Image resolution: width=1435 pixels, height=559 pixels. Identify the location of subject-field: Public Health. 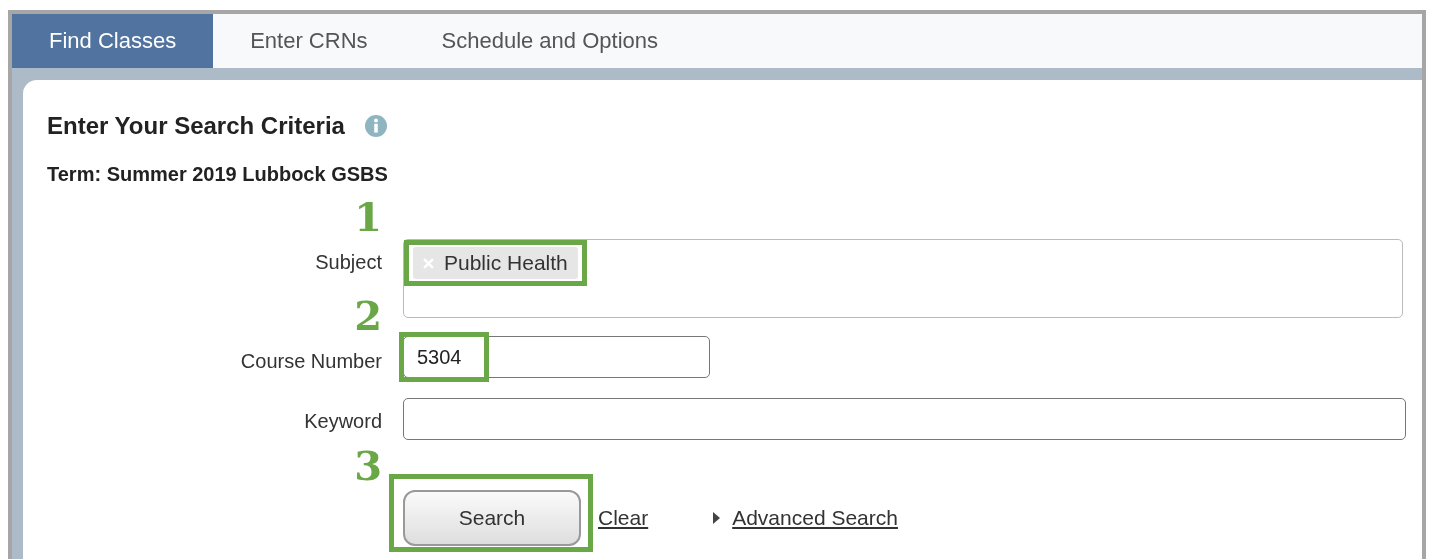
(903, 278).